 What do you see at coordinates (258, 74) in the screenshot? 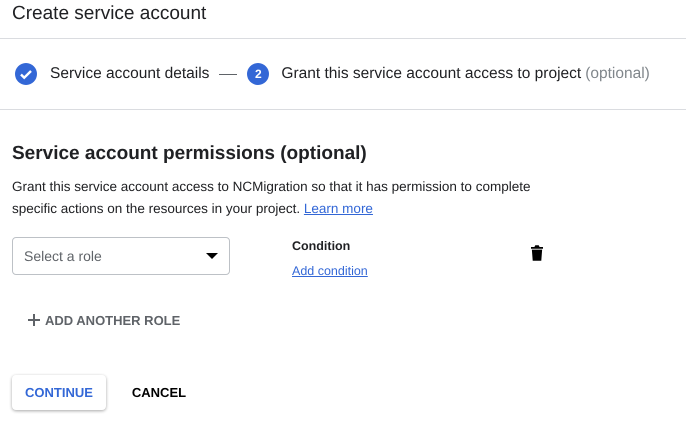
I see `step-number: 2` at bounding box center [258, 74].